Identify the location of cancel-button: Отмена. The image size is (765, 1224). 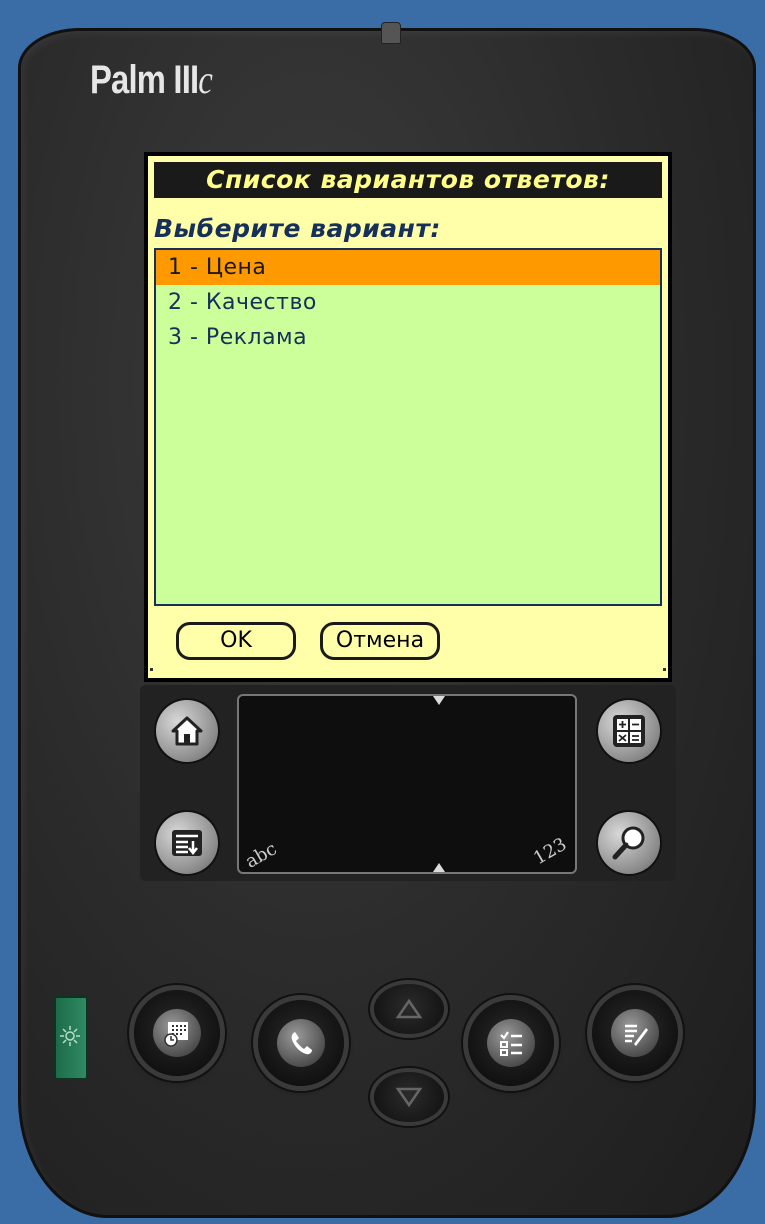
(380, 641).